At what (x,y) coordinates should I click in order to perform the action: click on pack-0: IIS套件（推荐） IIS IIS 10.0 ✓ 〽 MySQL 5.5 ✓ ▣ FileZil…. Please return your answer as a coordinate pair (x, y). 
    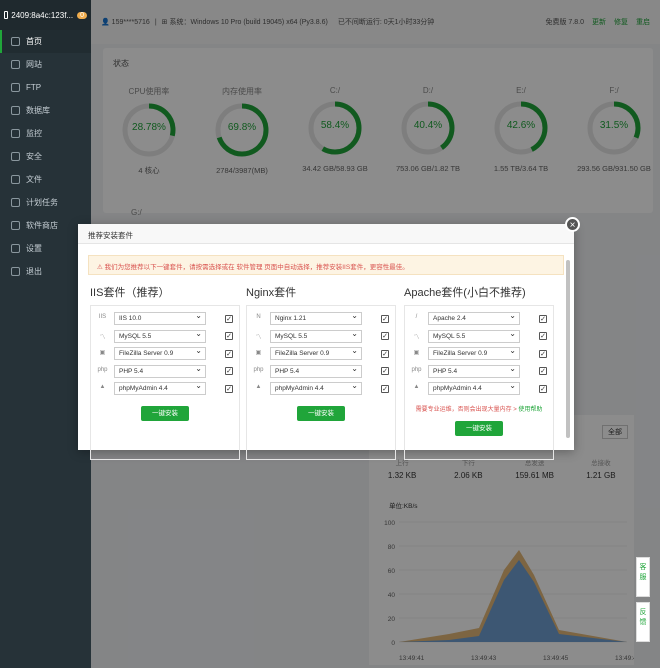
    Looking at the image, I should click on (165, 372).